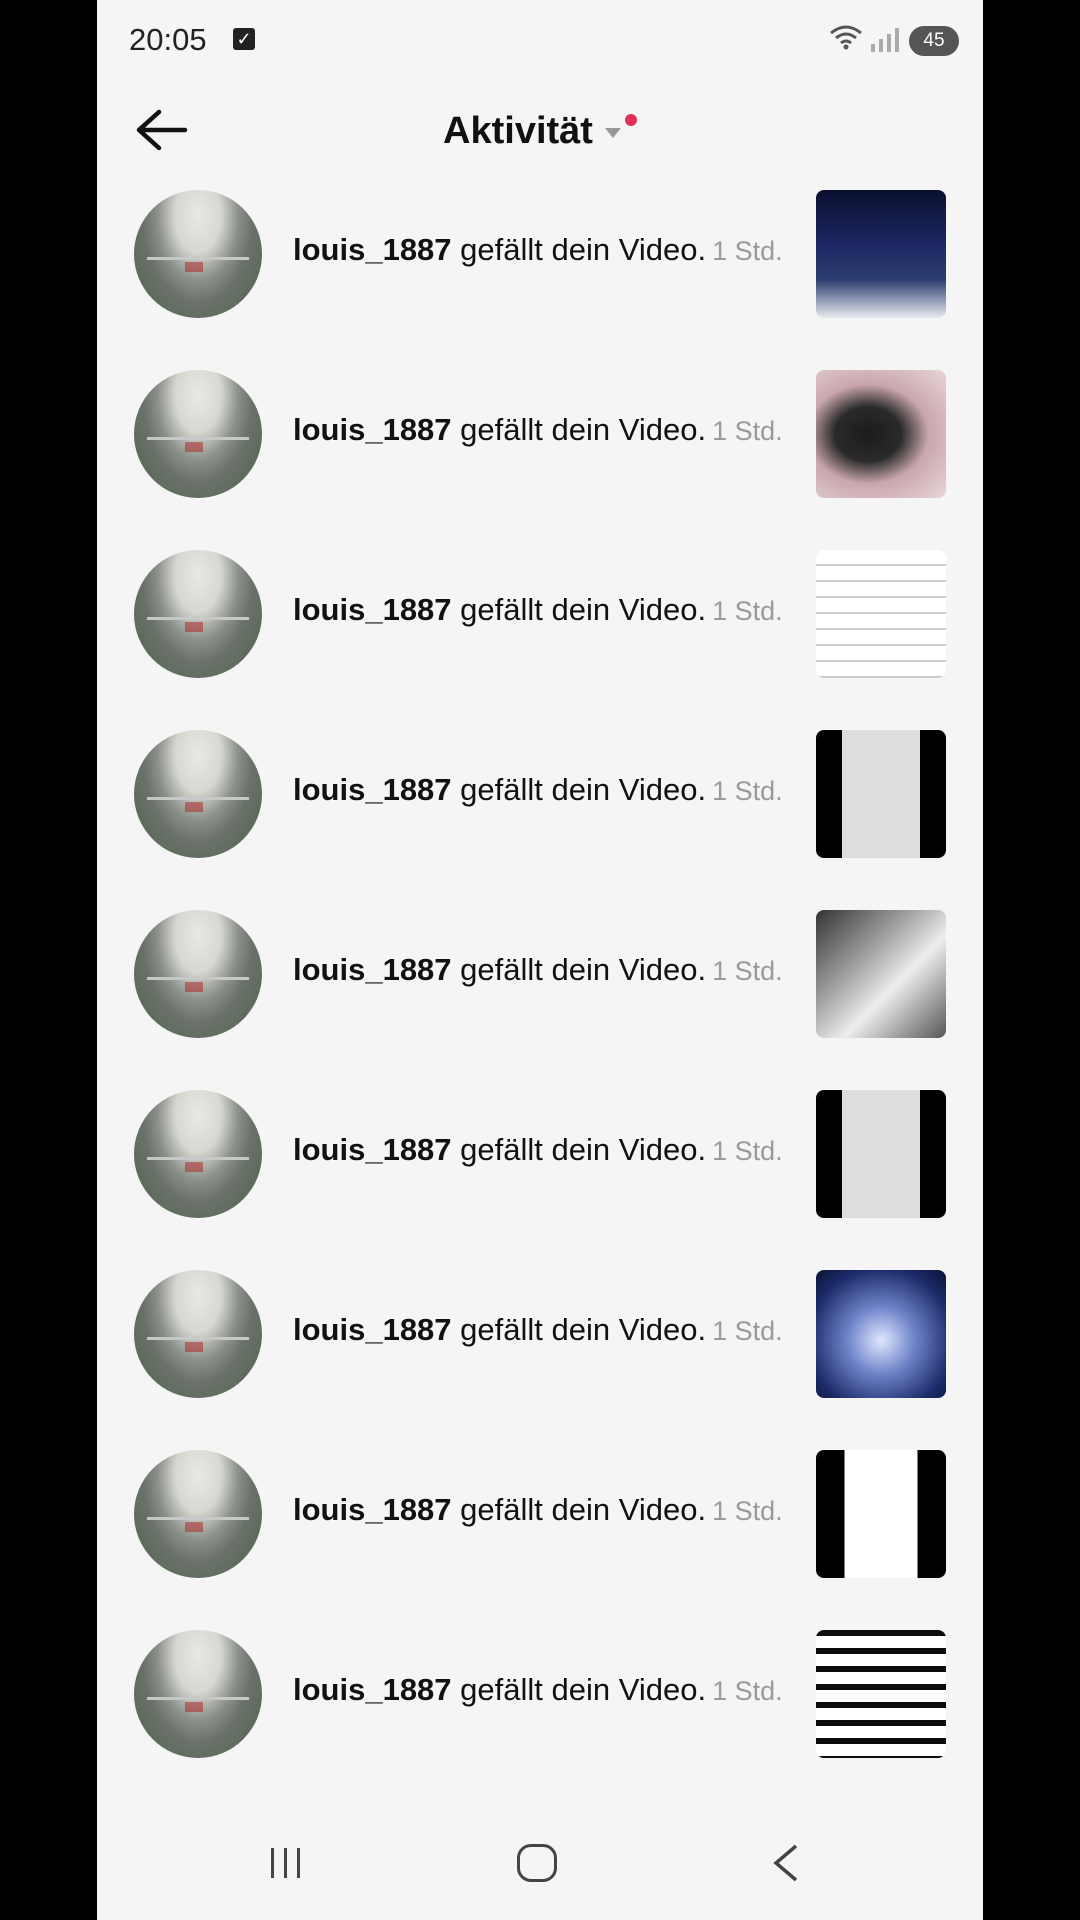 This screenshot has width=1080, height=1920. I want to click on signal-icon, so click(885, 40).